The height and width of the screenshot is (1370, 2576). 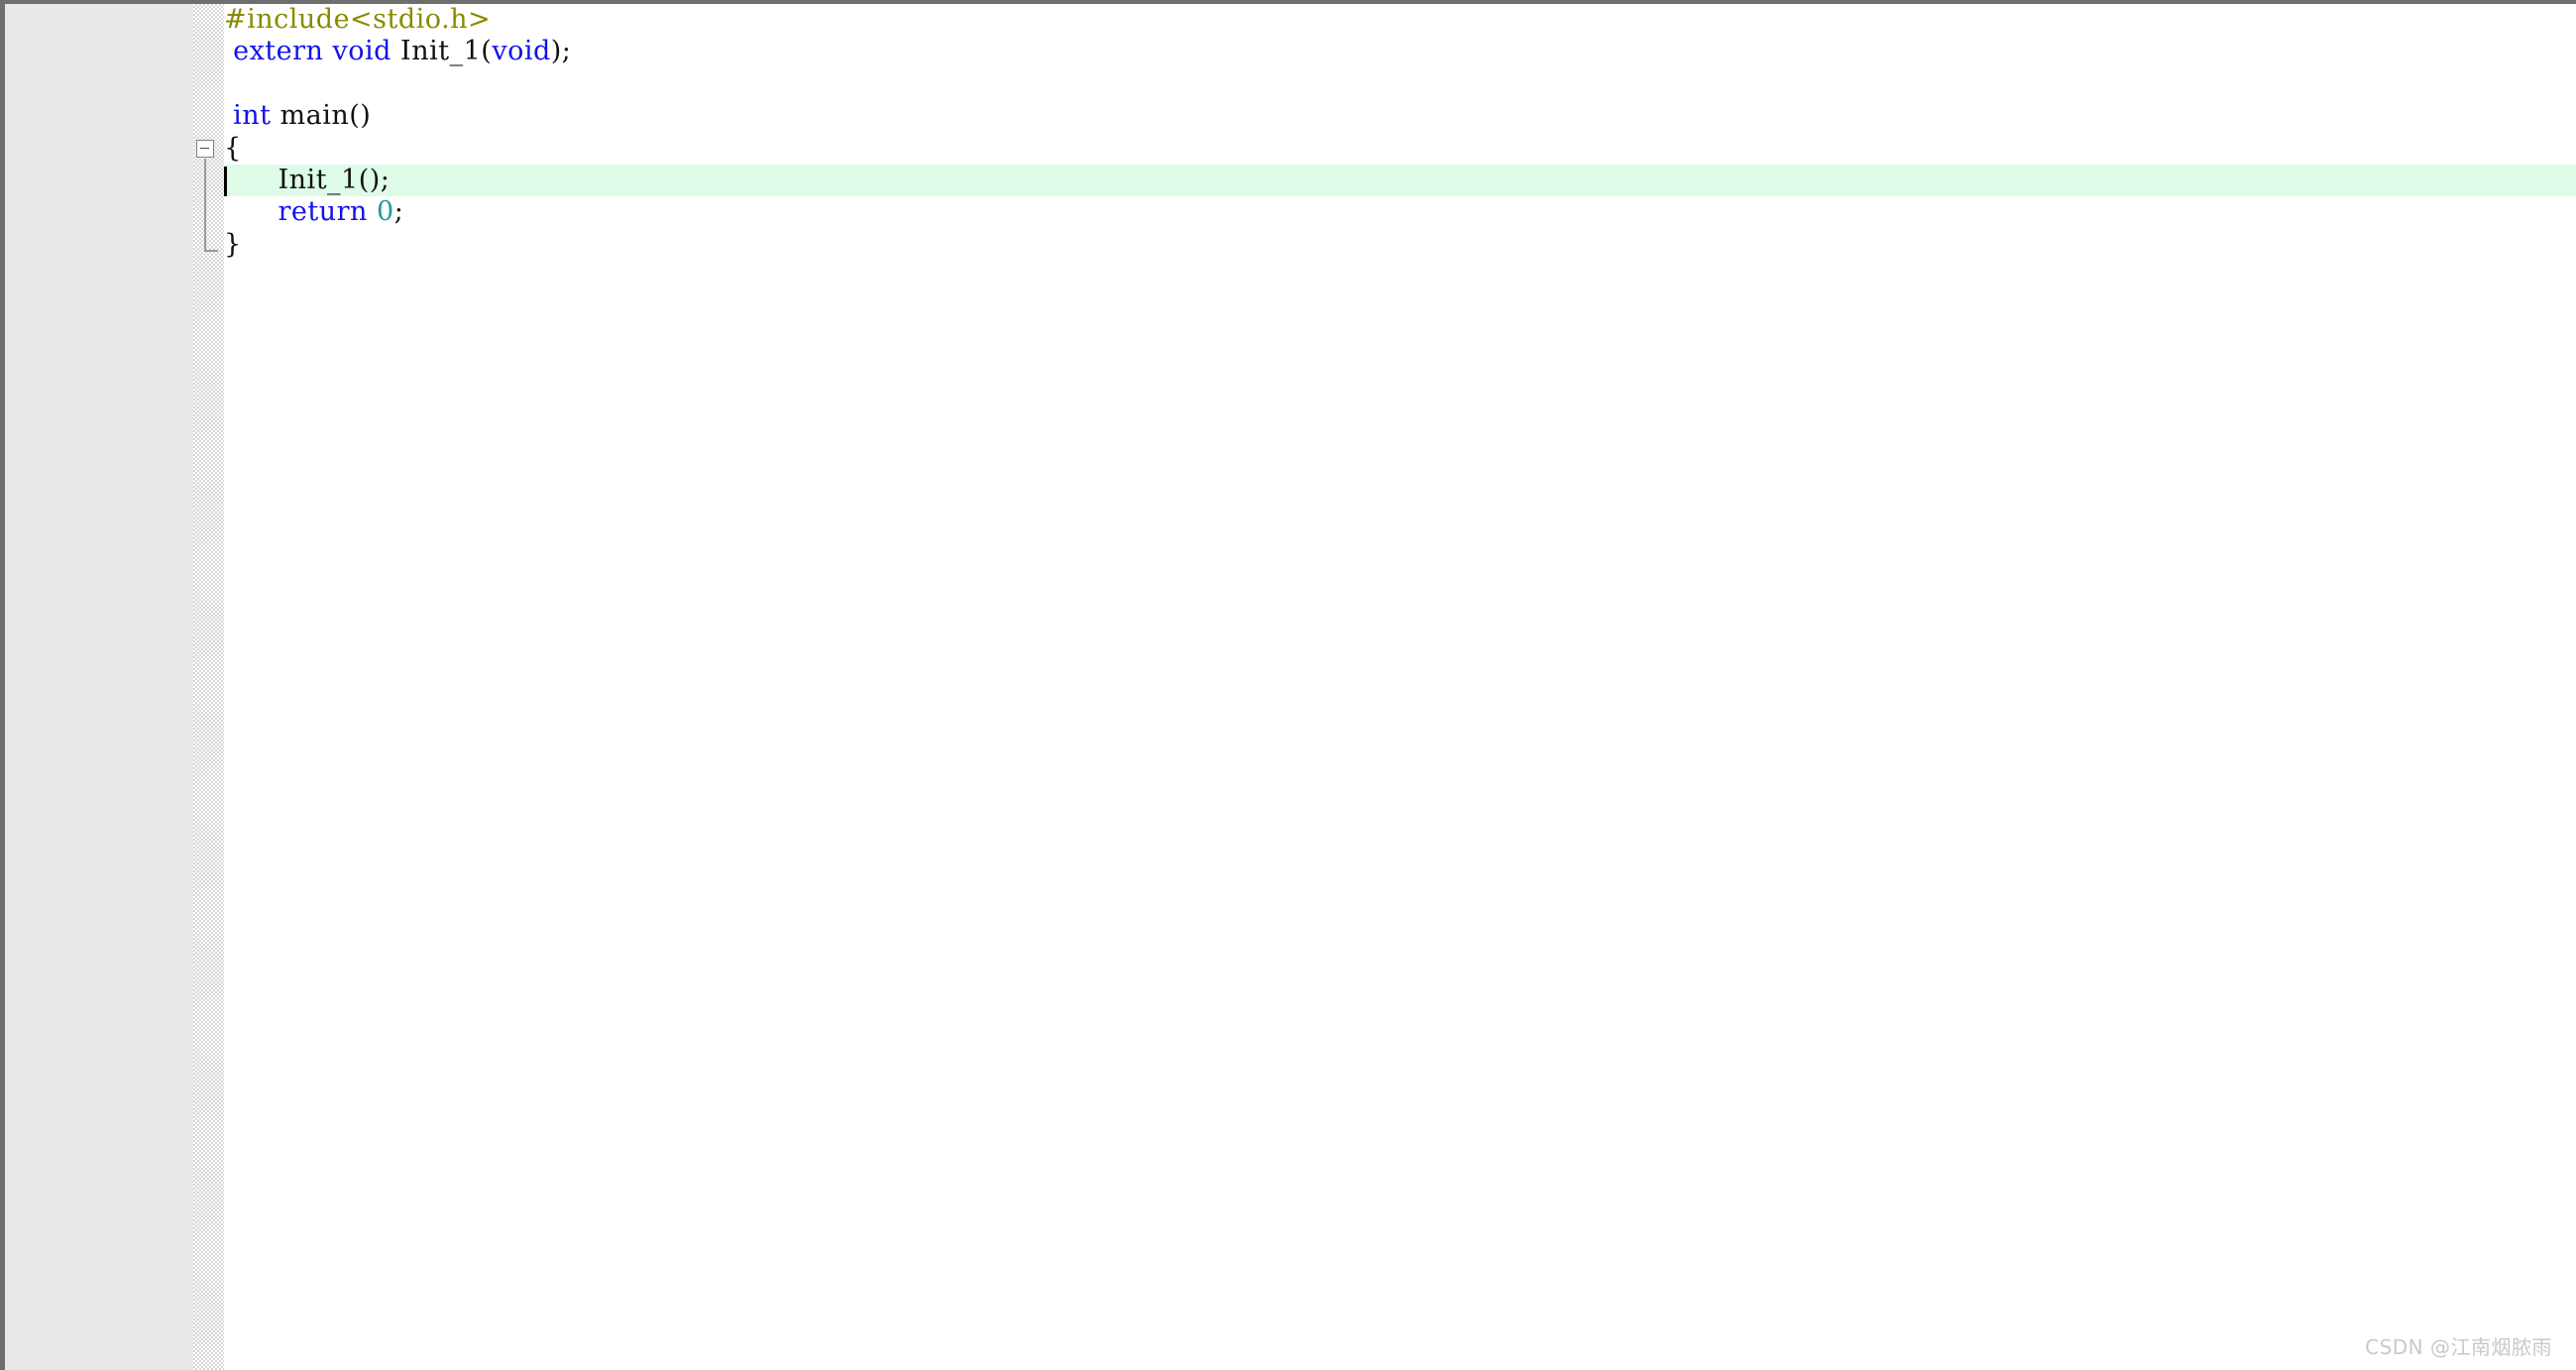 I want to click on text-caret, so click(x=225, y=181).